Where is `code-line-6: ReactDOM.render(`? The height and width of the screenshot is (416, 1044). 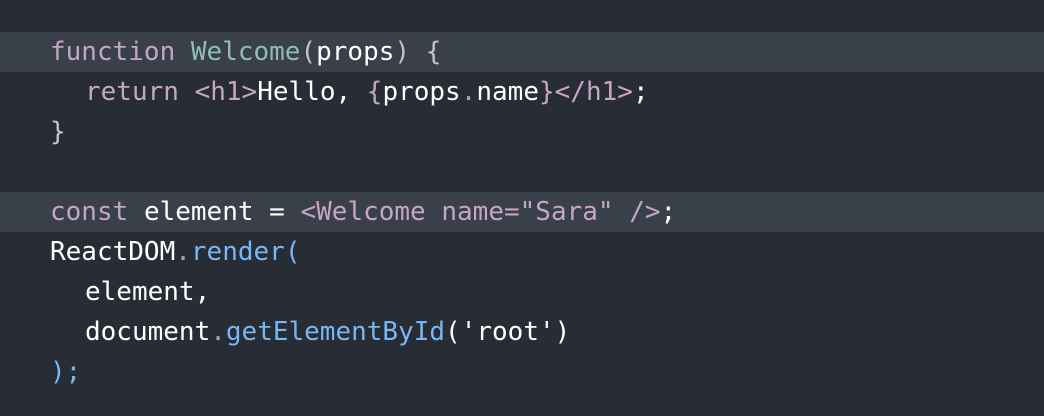 code-line-6: ReactDOM.render( is located at coordinates (522, 252).